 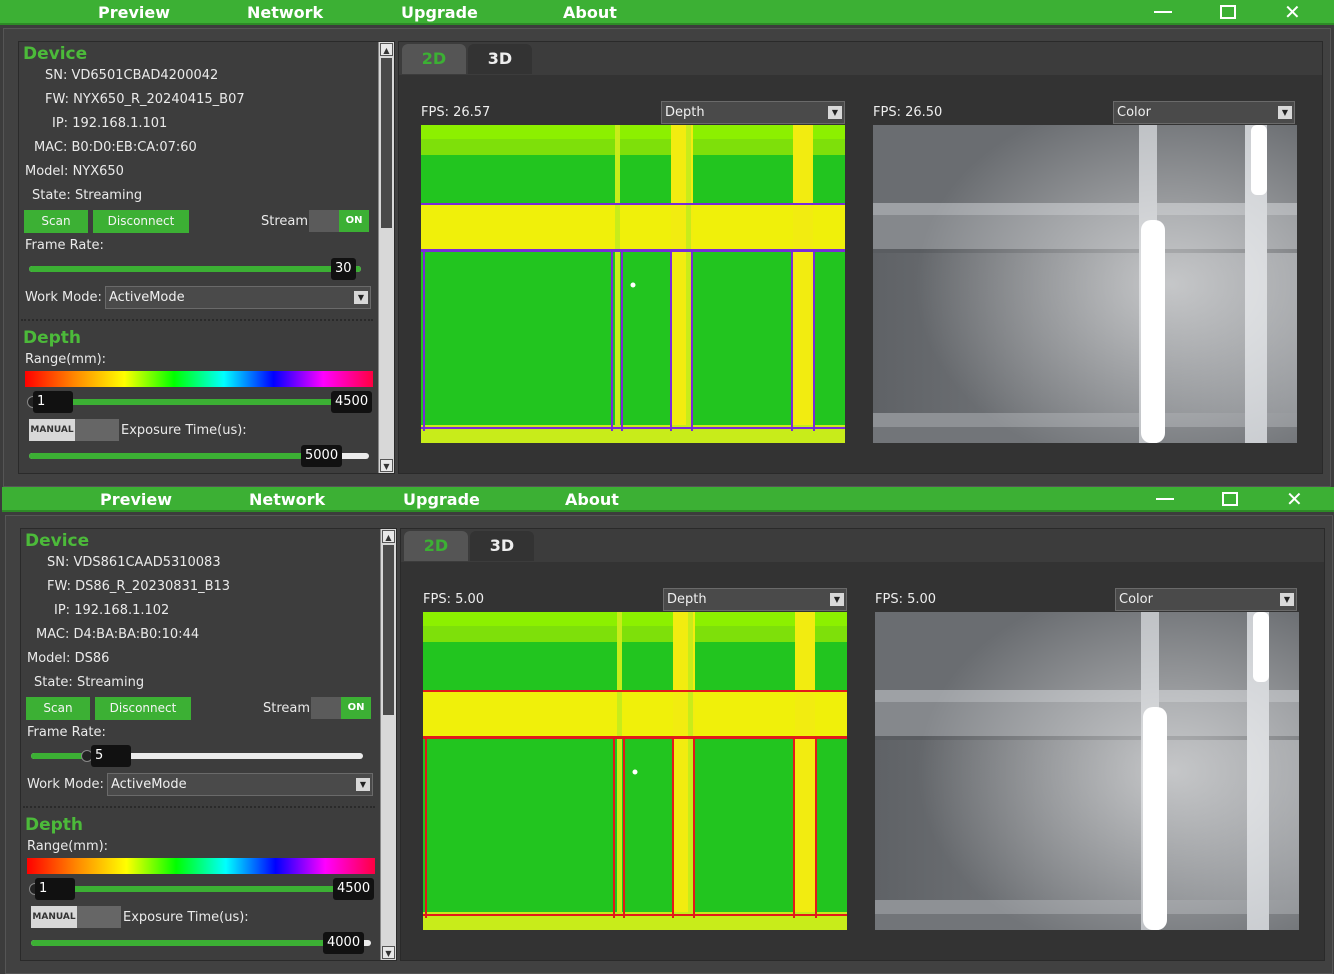 What do you see at coordinates (110, 682) in the screenshot?
I see `state-value: Streaming` at bounding box center [110, 682].